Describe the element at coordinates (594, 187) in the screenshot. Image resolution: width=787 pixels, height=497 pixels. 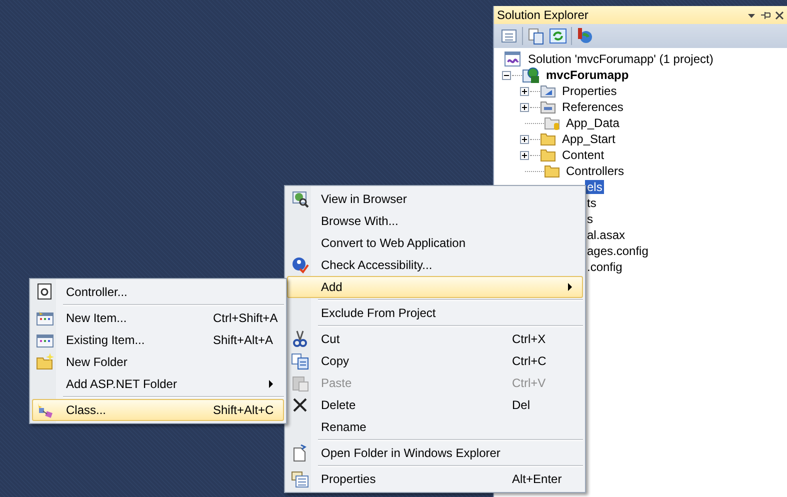
I see `tree-item: els` at that location.